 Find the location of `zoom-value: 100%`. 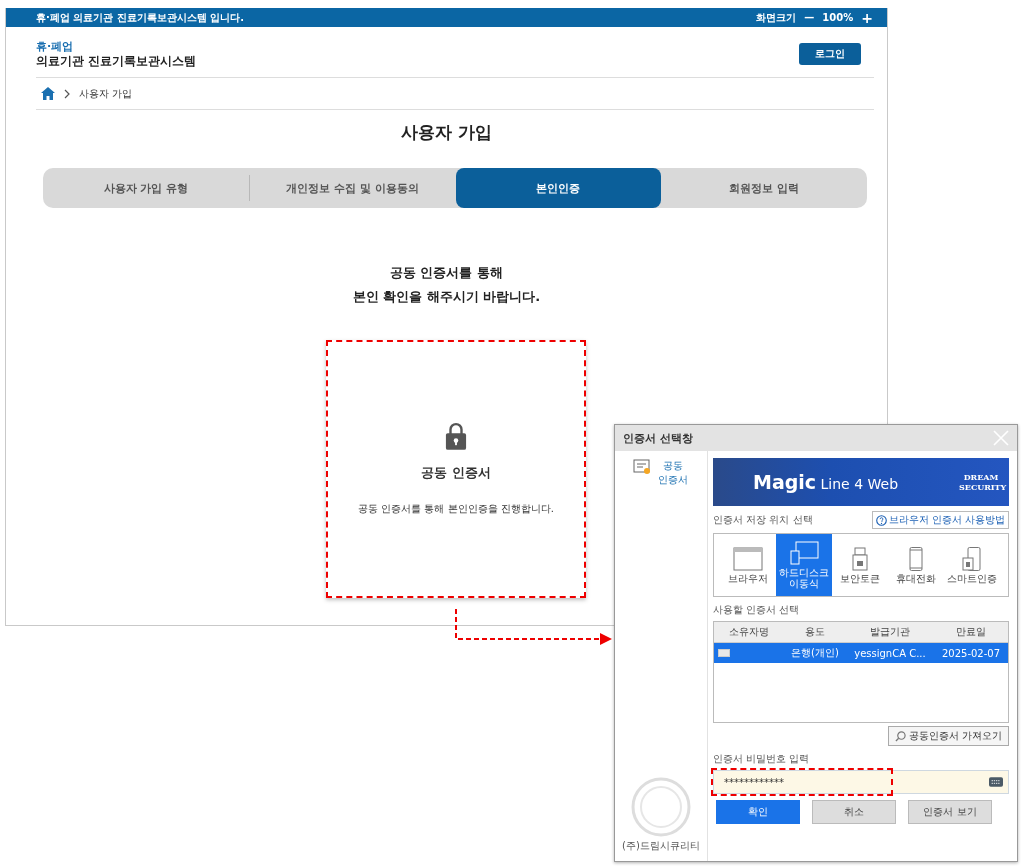

zoom-value: 100% is located at coordinates (838, 17).